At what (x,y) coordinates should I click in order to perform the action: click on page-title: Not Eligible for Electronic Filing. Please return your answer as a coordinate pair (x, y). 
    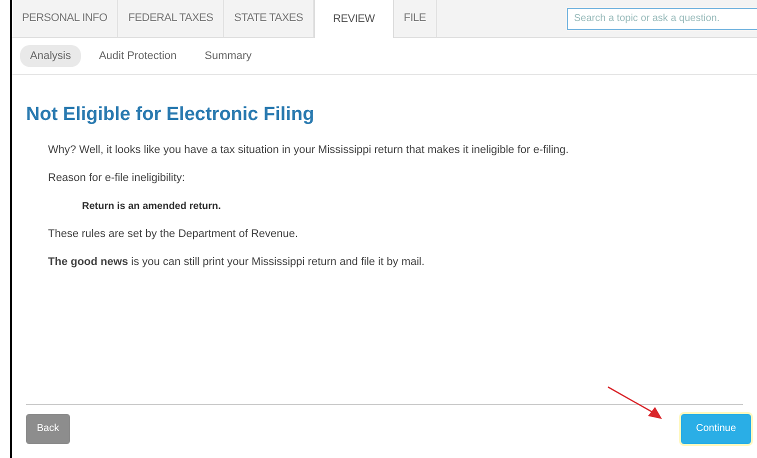
    Looking at the image, I should click on (171, 115).